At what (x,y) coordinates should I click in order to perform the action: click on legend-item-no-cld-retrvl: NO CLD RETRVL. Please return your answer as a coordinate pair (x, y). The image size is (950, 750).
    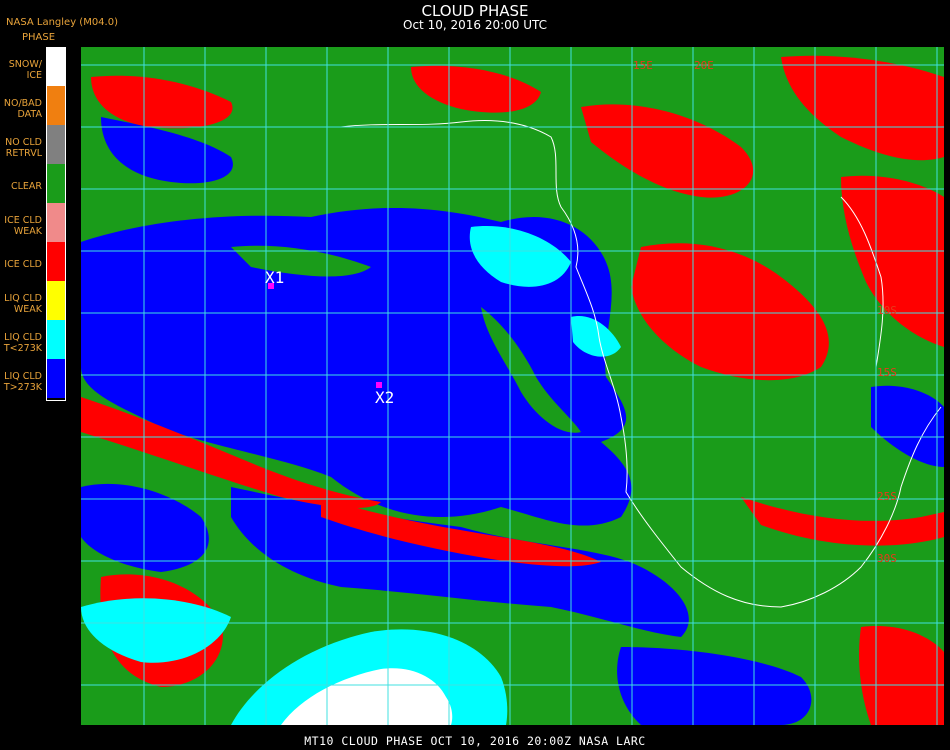
    Looking at the image, I should click on (33, 144).